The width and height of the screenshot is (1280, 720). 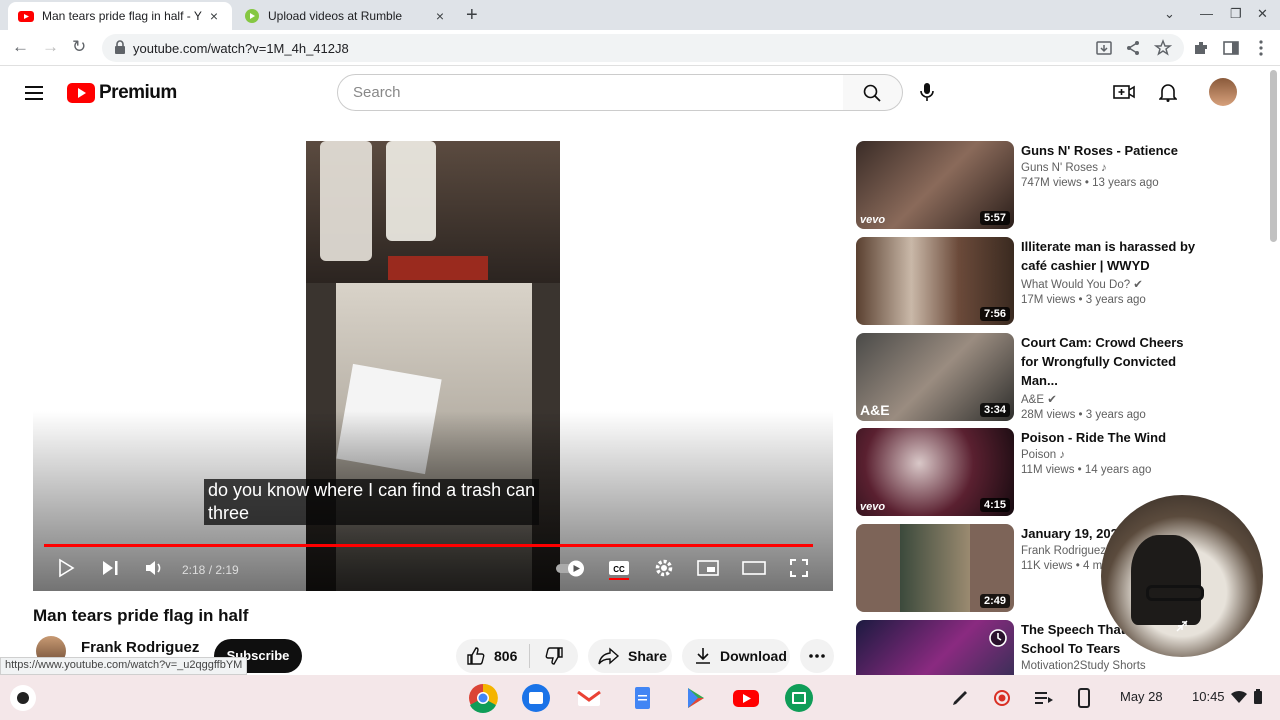 What do you see at coordinates (66, 568) in the screenshot?
I see `play-icon` at bounding box center [66, 568].